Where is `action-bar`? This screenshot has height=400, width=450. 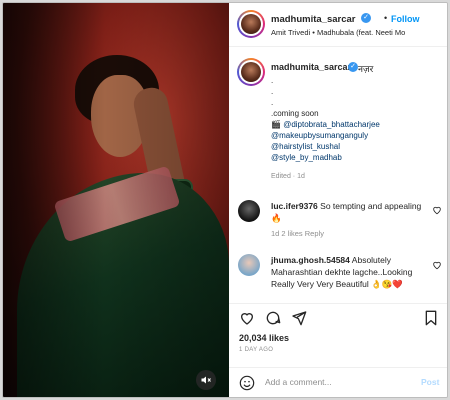 action-bar is located at coordinates (338, 317).